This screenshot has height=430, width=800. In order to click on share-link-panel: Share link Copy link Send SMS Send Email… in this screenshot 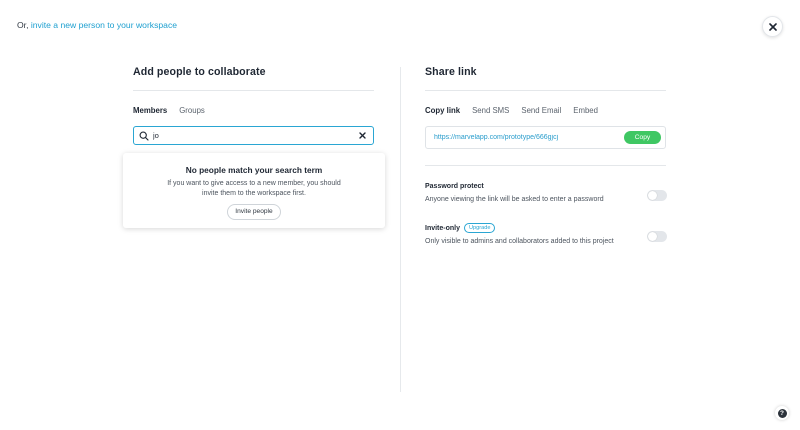, I will do `click(546, 155)`.